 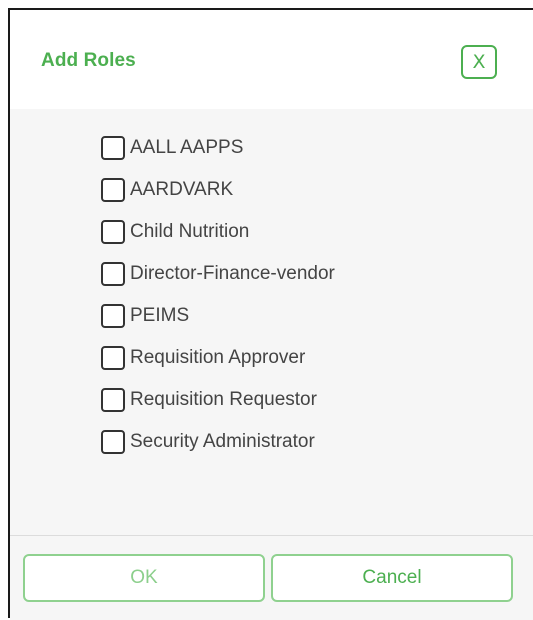 I want to click on role-item-director-finance-vendor: Director-Finance-vendor, so click(x=218, y=274).